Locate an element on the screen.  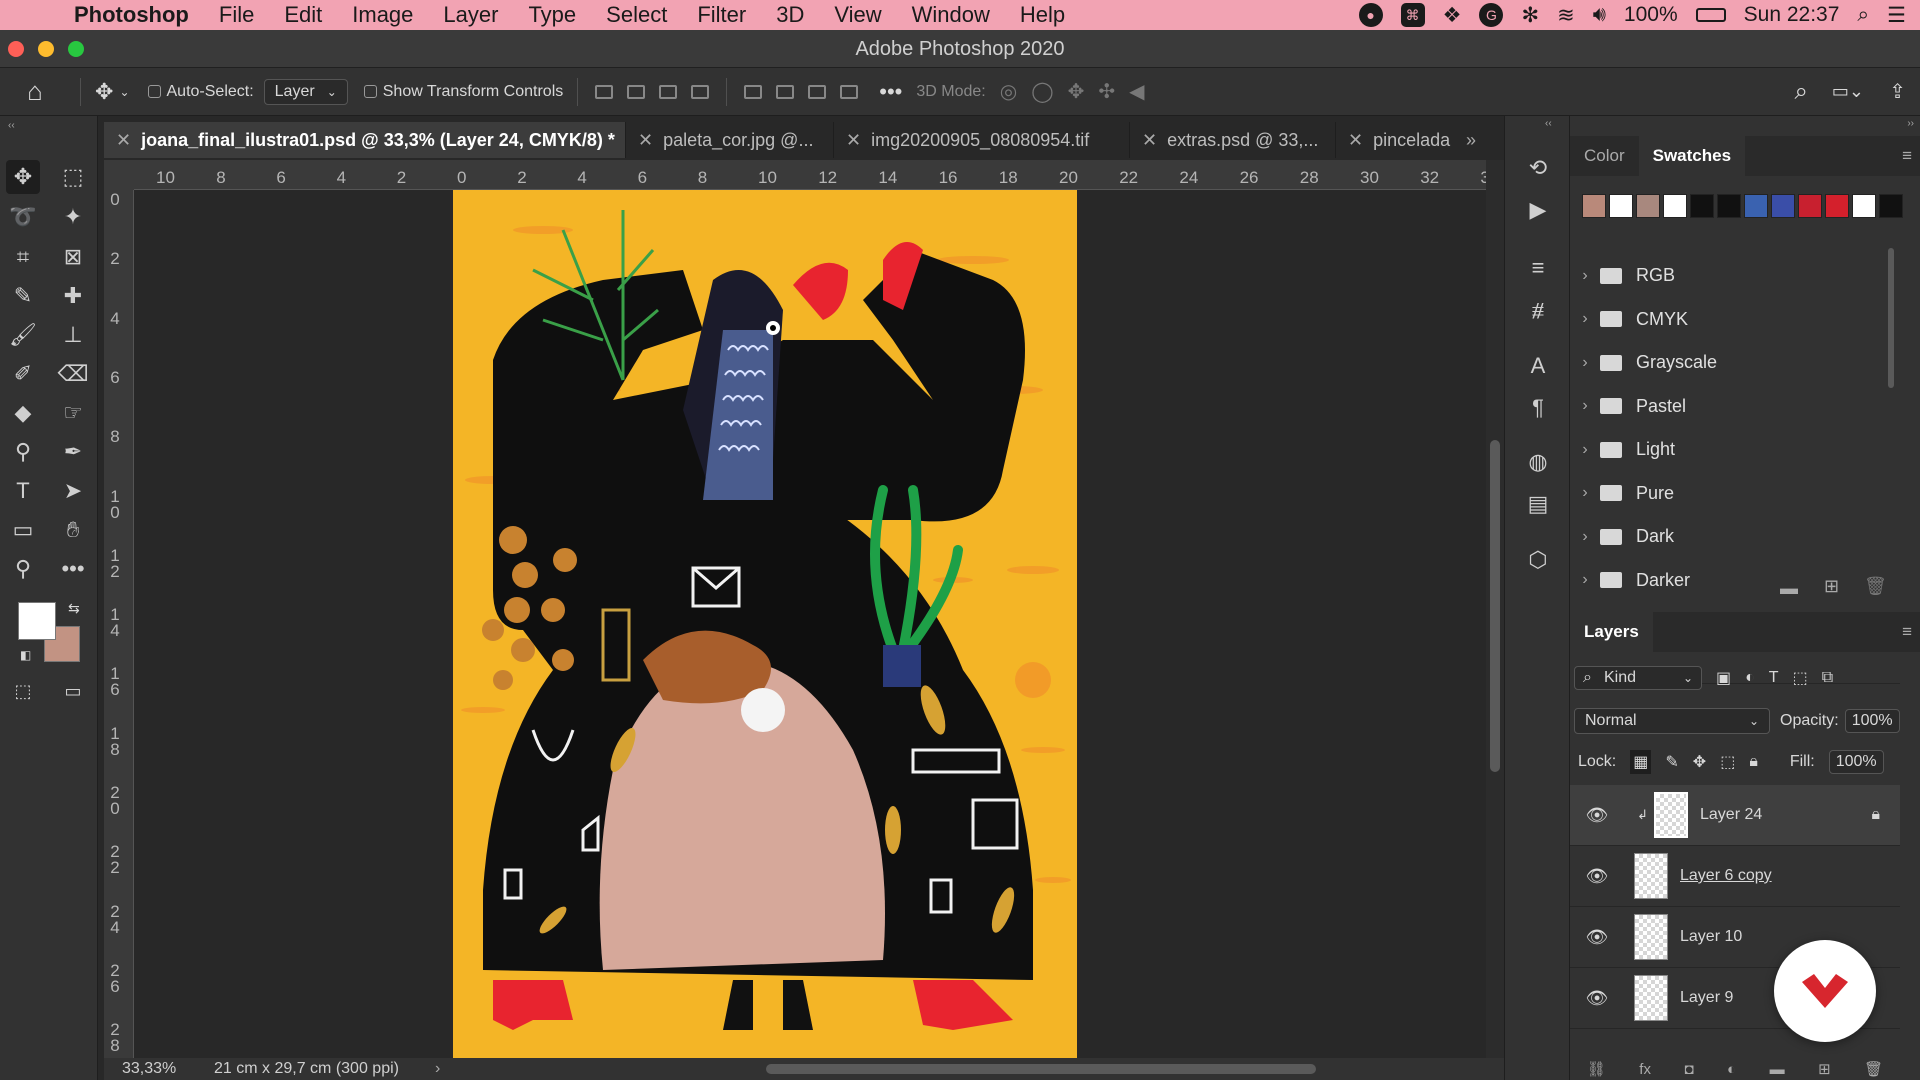
collapse-toolbar-icon: ‹‹ is located at coordinates (11, 125).